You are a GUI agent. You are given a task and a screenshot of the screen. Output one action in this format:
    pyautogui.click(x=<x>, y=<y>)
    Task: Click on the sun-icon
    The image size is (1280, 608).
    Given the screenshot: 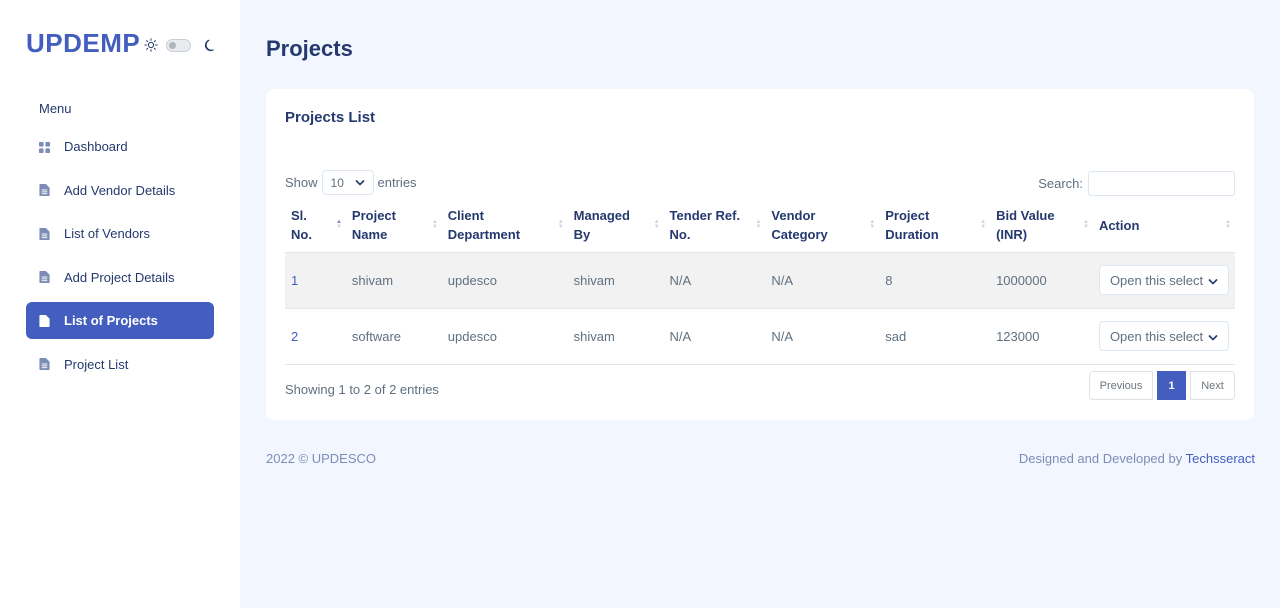 What is the action you would take?
    pyautogui.click(x=151, y=45)
    